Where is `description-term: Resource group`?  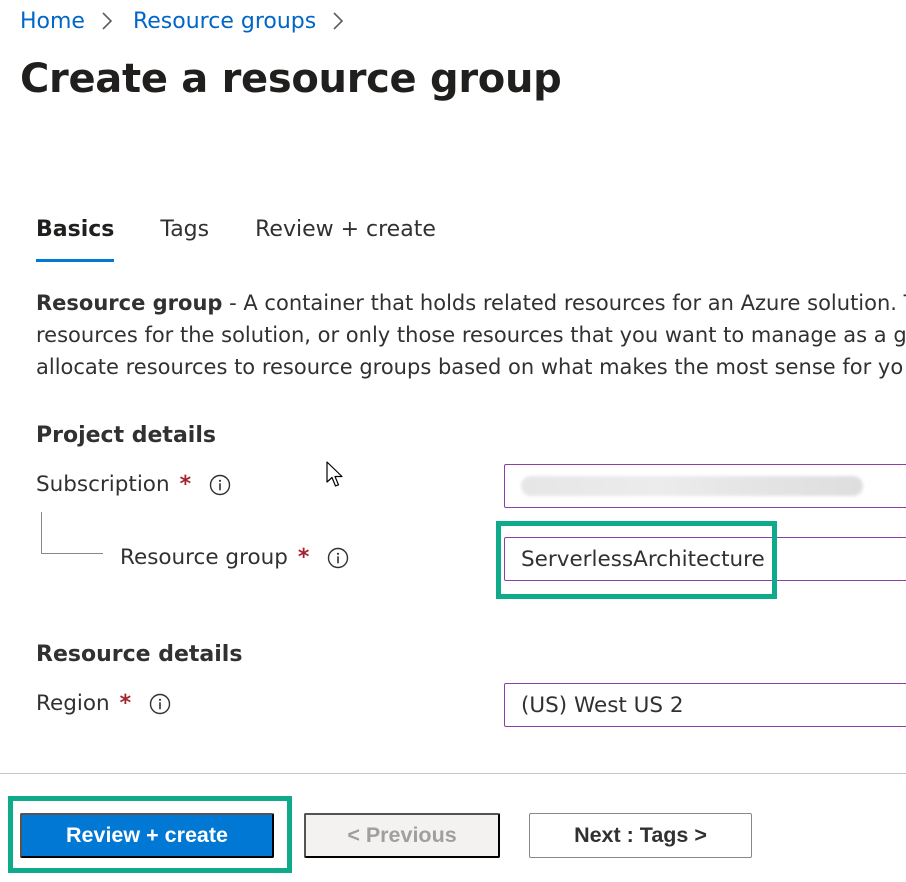
description-term: Resource group is located at coordinates (129, 303).